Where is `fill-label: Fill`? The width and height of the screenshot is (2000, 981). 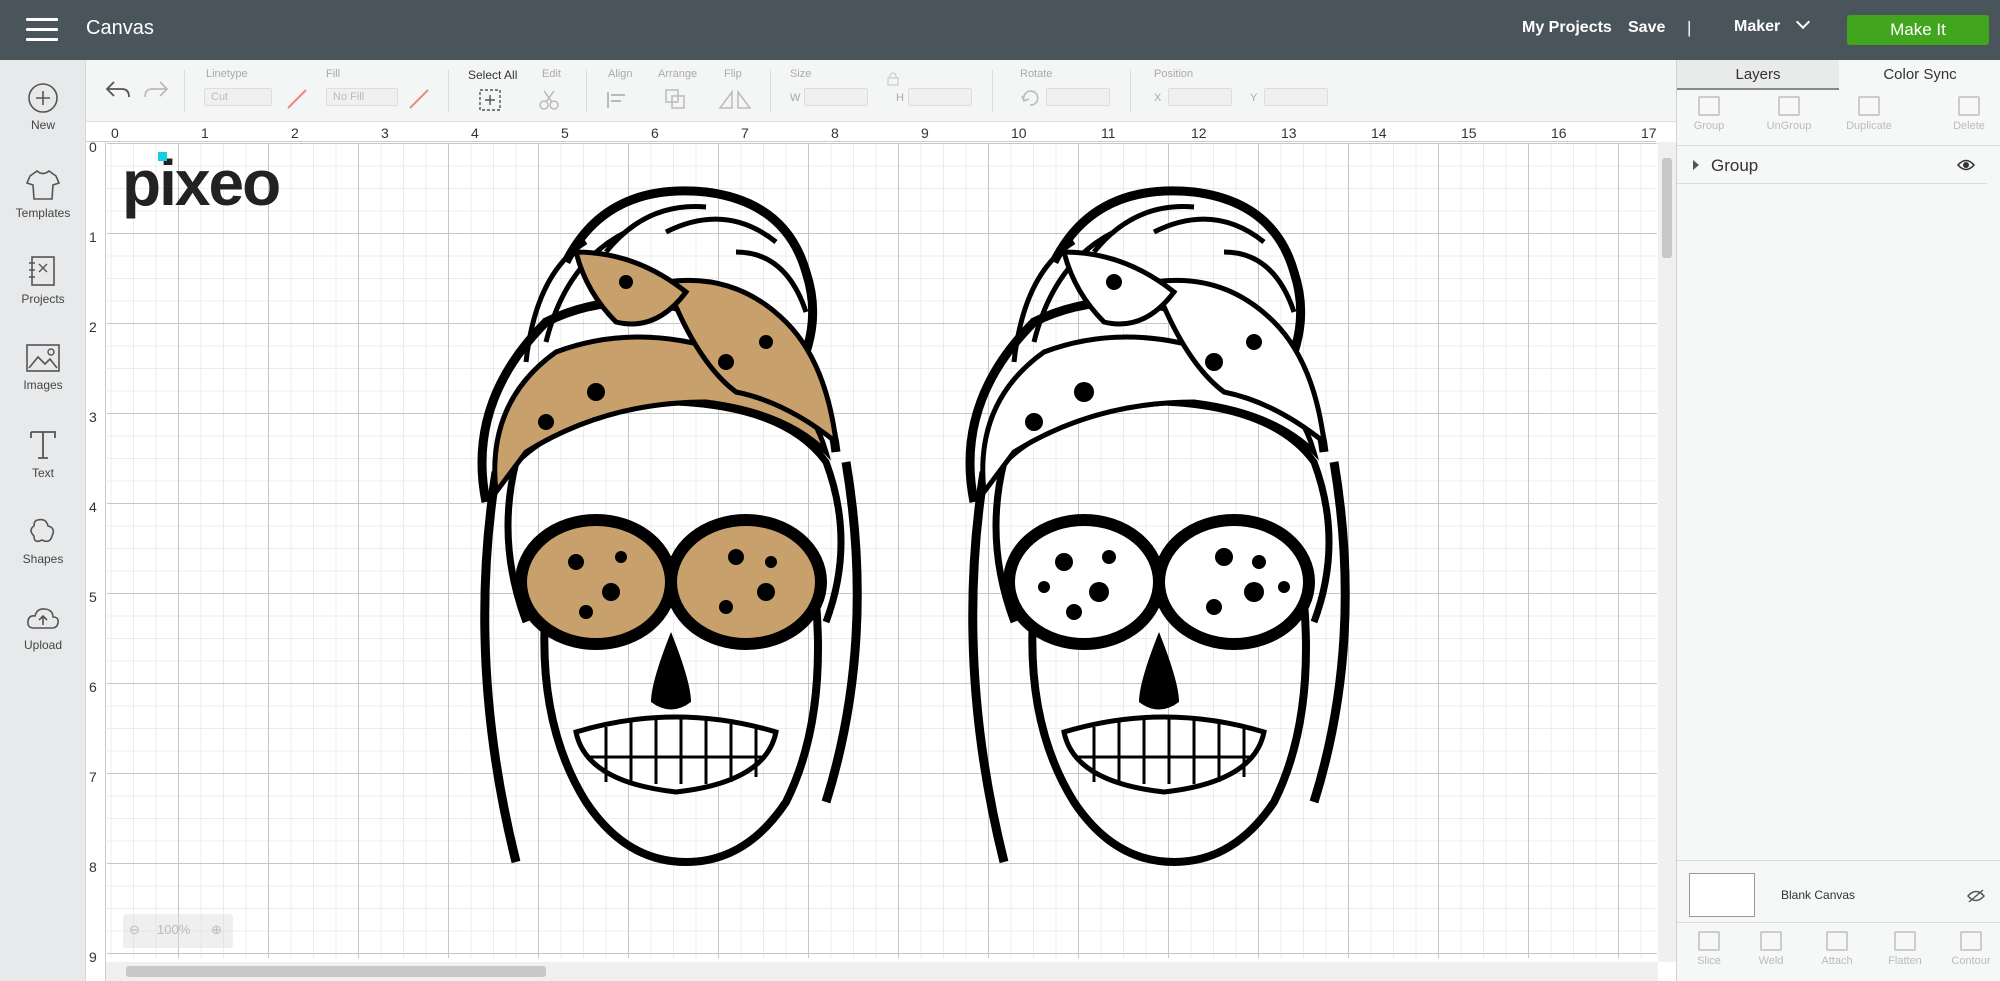
fill-label: Fill is located at coordinates (333, 74).